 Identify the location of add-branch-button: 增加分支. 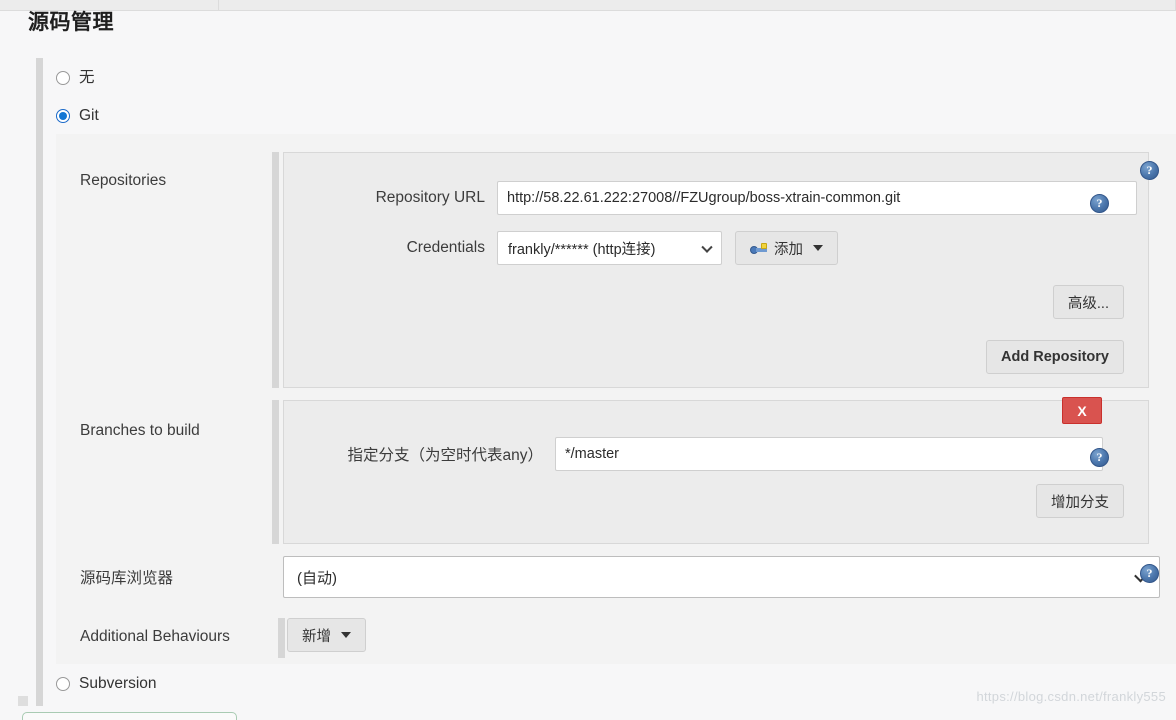
(1080, 501).